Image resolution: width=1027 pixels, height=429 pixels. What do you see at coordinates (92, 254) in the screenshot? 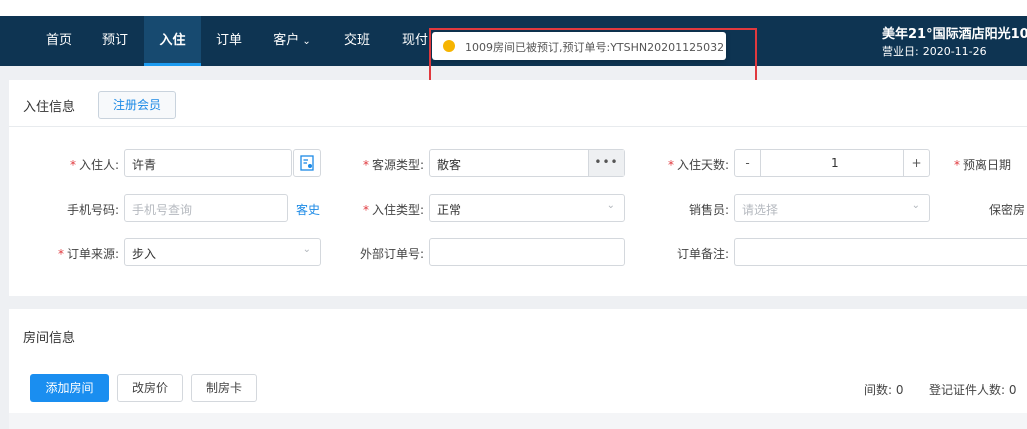
I see `order-source-label-text: 订单来源:` at bounding box center [92, 254].